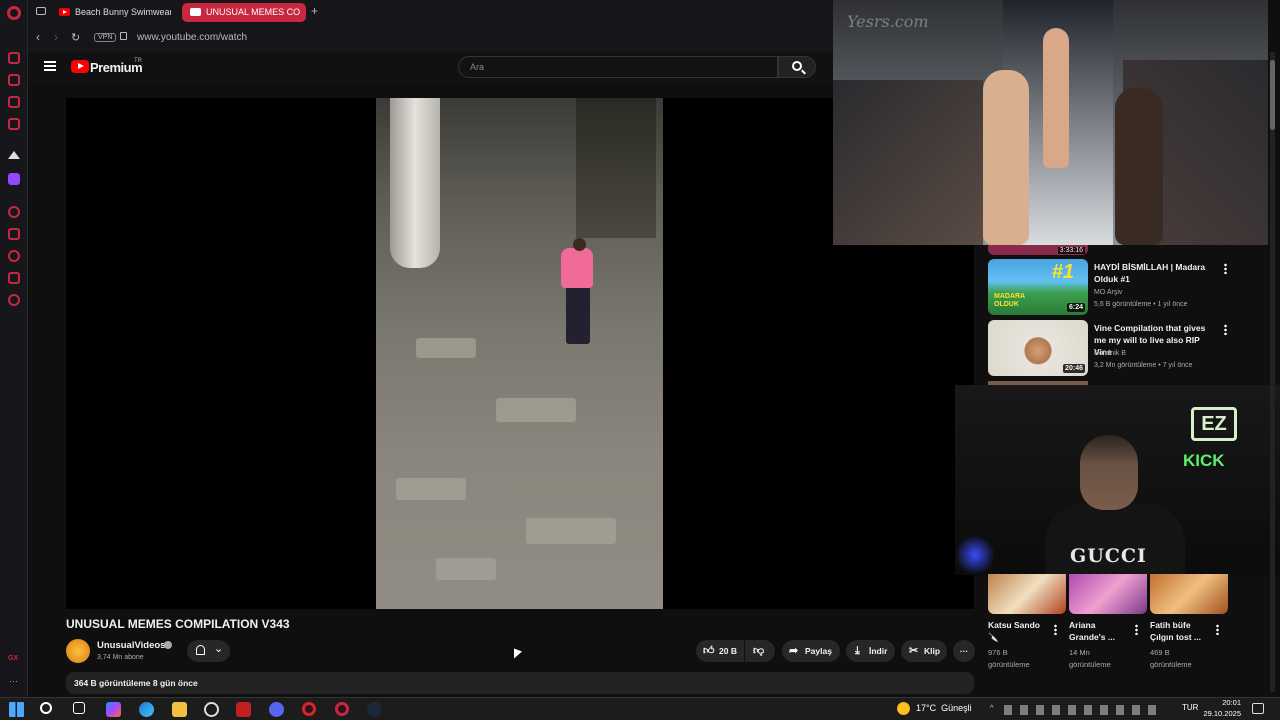  Describe the element at coordinates (1110, 353) in the screenshot. I see `recommendation-channel: Dominik B` at that location.